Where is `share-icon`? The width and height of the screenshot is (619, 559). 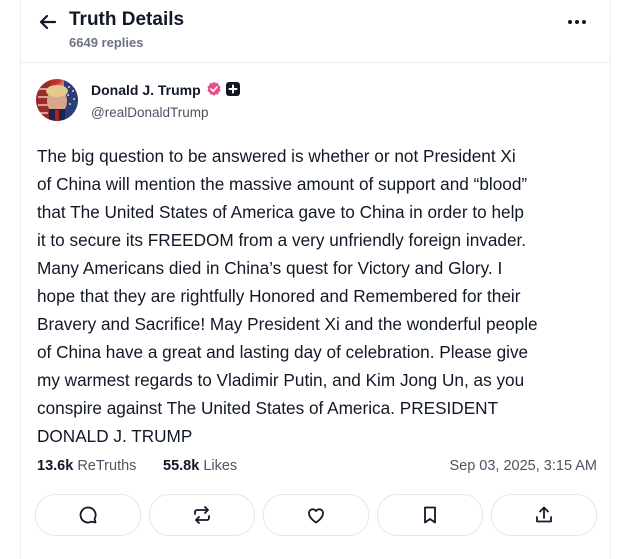
share-icon is located at coordinates (544, 514).